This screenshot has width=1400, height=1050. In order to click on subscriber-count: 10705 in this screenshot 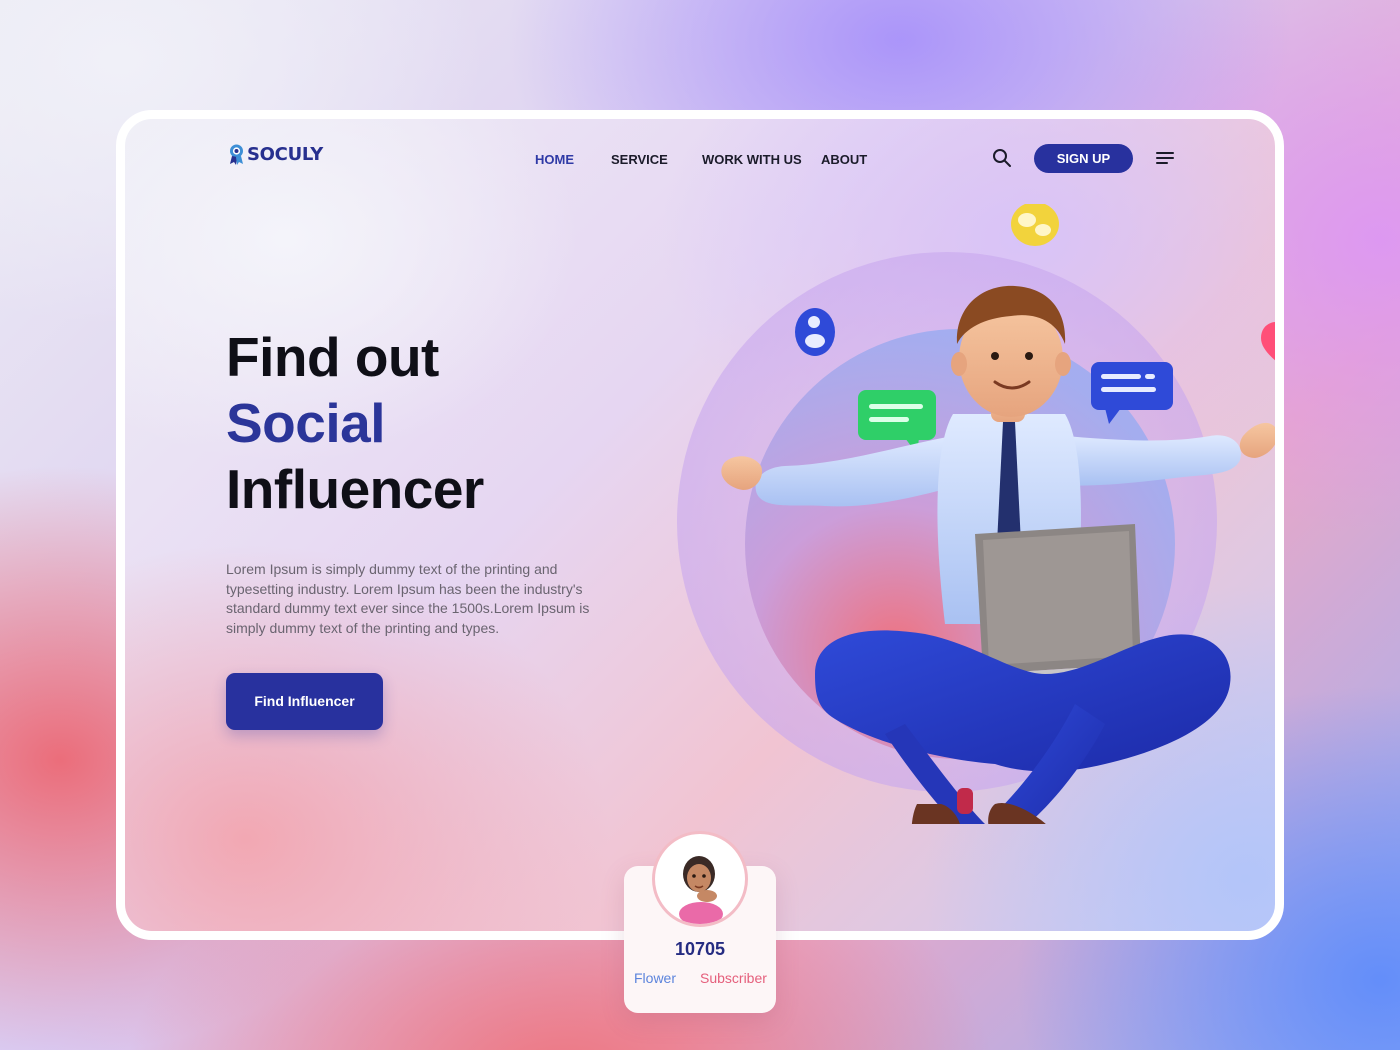, I will do `click(700, 949)`.